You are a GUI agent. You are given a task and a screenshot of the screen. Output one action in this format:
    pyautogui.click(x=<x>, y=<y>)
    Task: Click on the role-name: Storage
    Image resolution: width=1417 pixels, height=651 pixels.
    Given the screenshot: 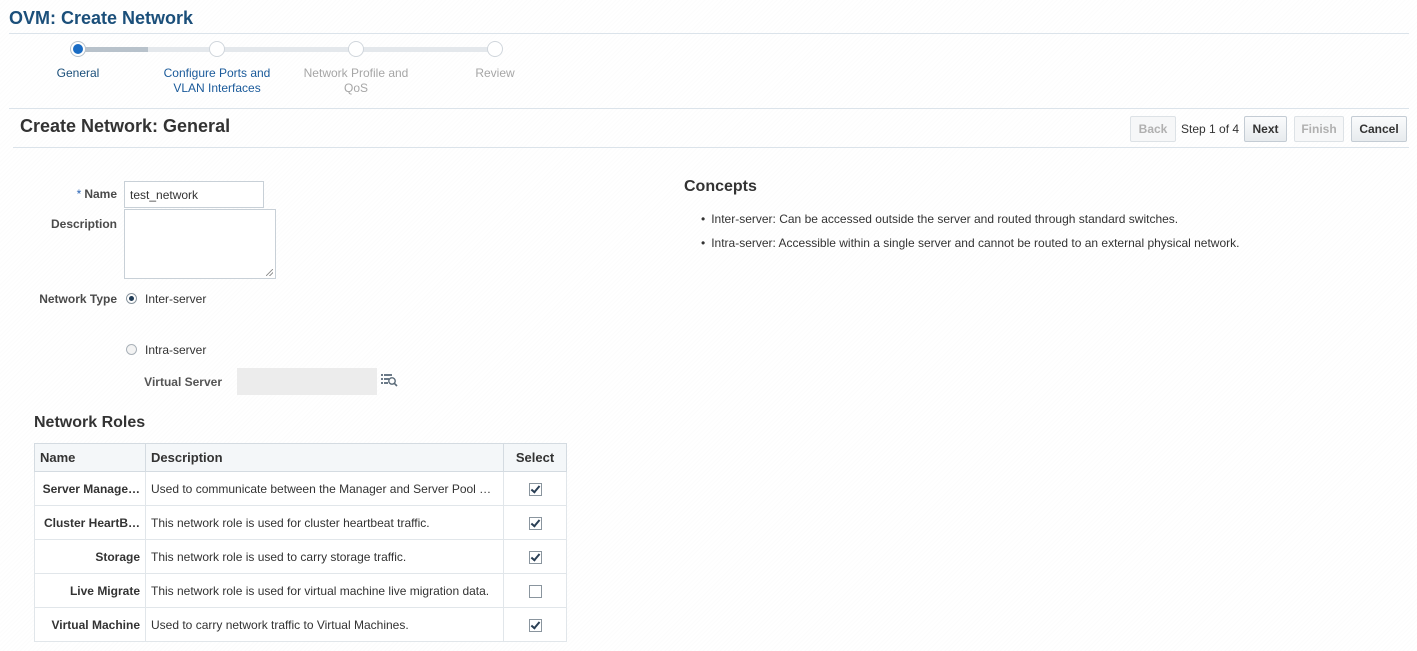 What is the action you would take?
    pyautogui.click(x=90, y=556)
    